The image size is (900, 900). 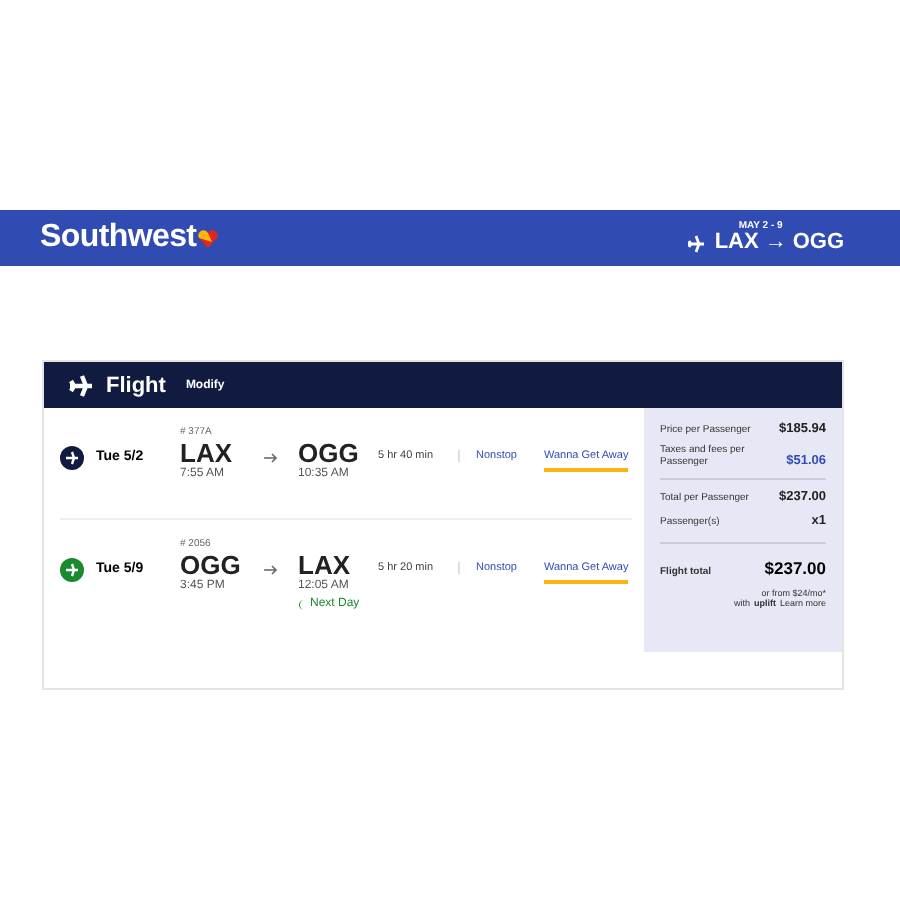 What do you see at coordinates (795, 568) in the screenshot?
I see `total-price: $237.00` at bounding box center [795, 568].